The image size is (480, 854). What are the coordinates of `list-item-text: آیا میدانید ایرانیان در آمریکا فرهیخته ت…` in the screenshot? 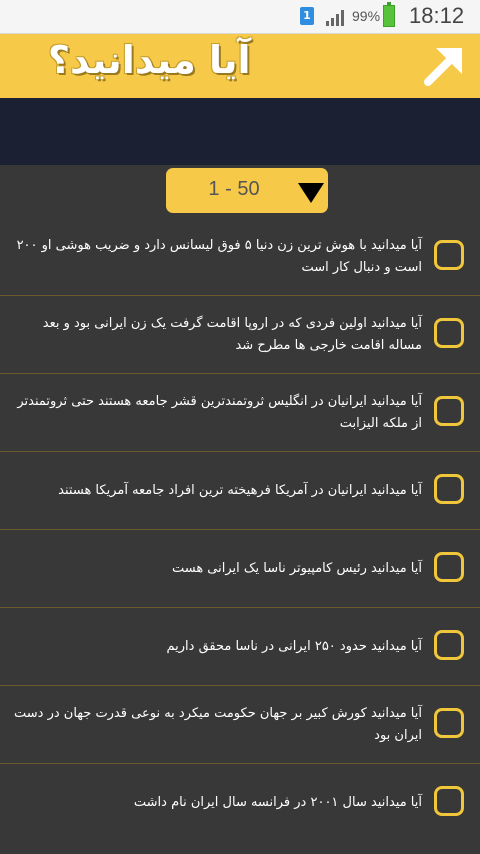 It's located at (240, 490).